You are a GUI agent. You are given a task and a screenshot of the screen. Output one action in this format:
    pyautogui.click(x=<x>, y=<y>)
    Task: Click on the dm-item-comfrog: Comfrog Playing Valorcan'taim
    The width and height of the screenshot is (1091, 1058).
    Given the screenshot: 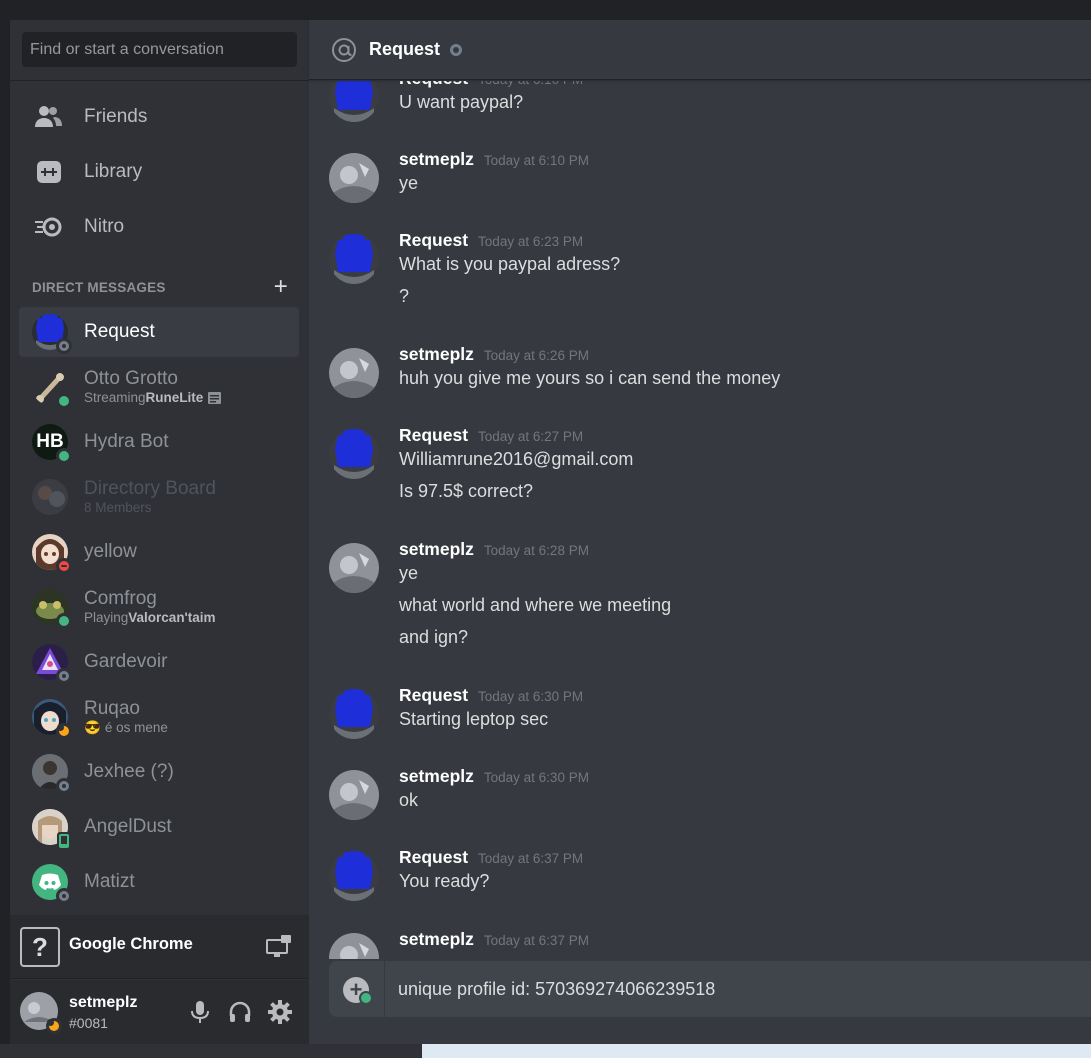 What is the action you would take?
    pyautogui.click(x=159, y=607)
    